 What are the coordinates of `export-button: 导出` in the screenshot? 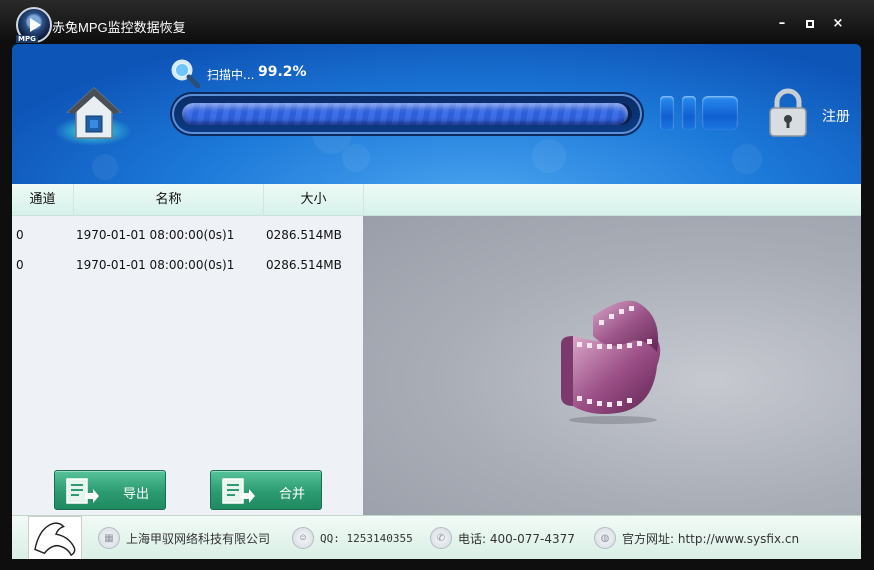 It's located at (110, 490).